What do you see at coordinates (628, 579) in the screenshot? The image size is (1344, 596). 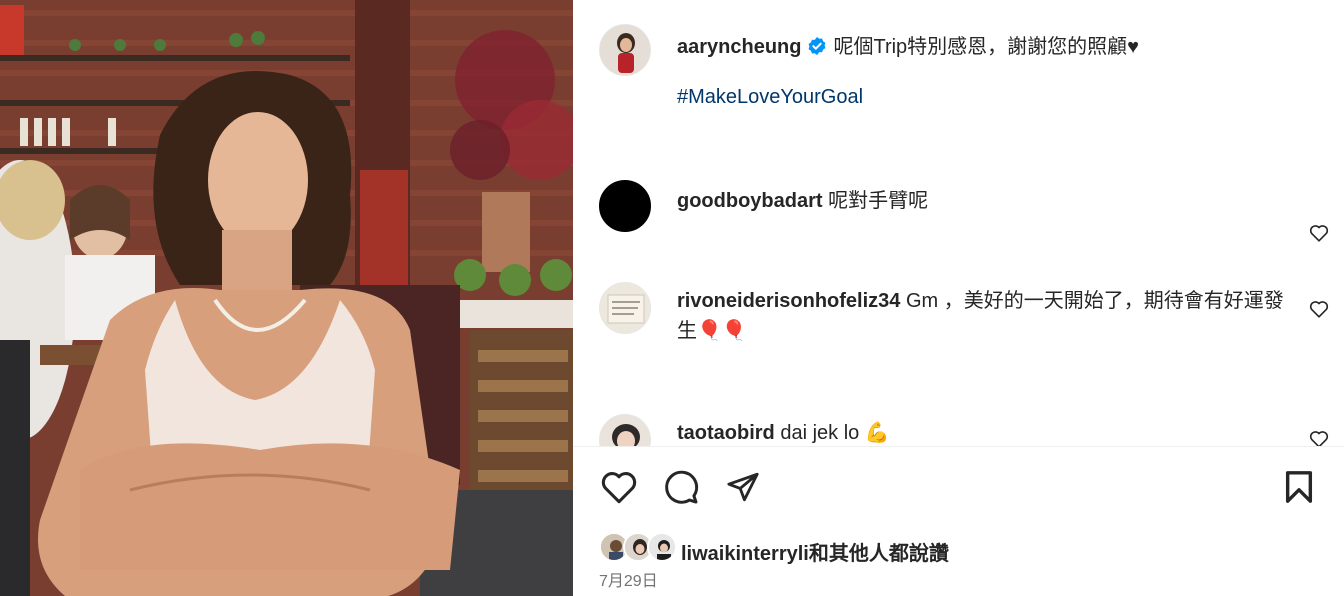 I see `post-date: 7月29日` at bounding box center [628, 579].